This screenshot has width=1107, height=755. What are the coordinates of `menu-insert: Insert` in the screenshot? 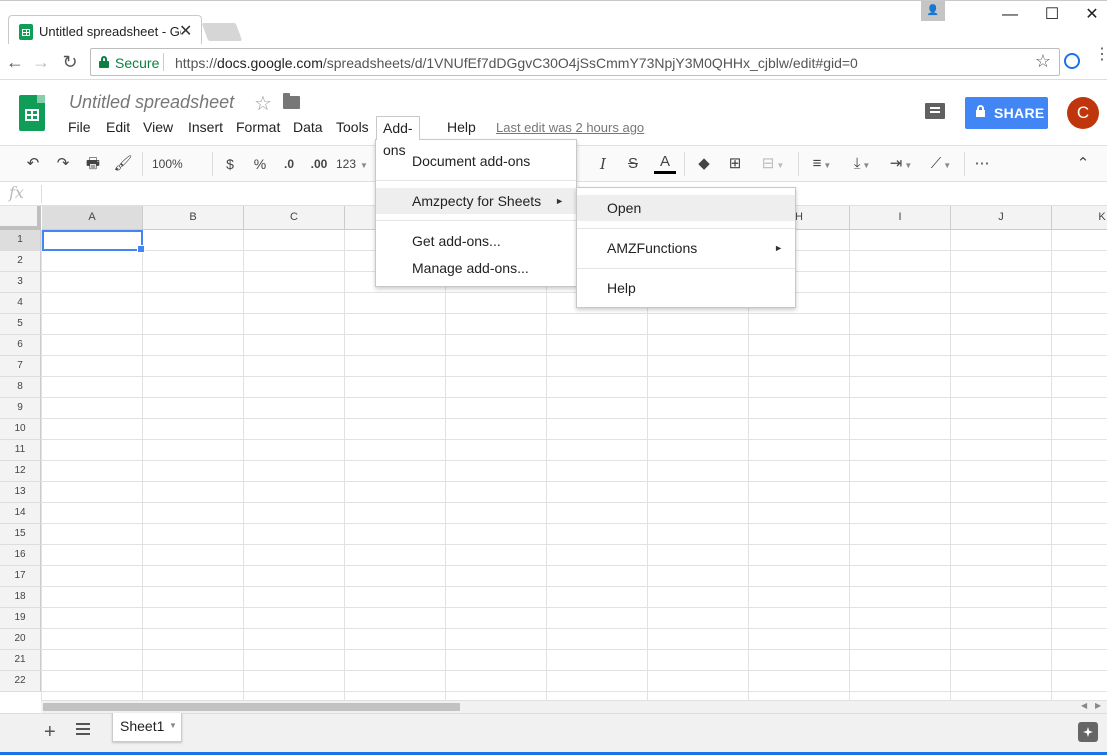 It's located at (205, 128).